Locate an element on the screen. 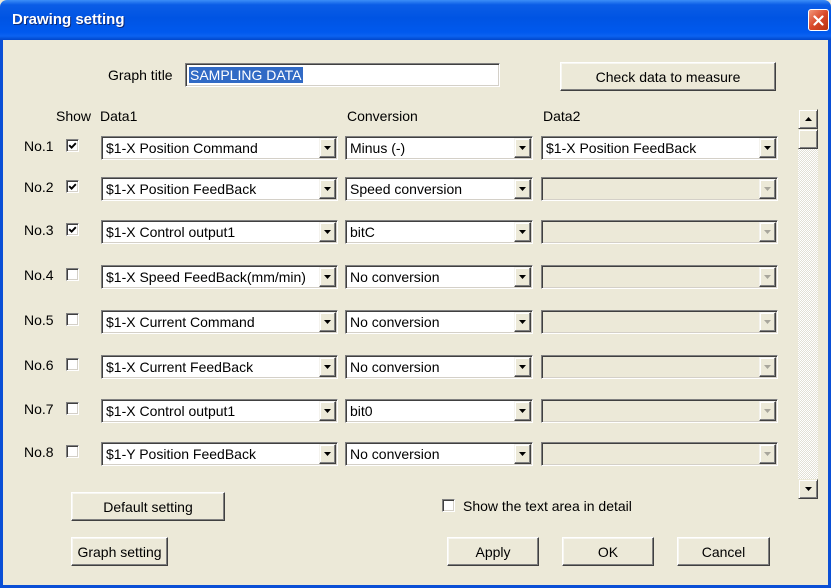 This screenshot has height=588, width=831. cancel-button: Cancel is located at coordinates (723, 551).